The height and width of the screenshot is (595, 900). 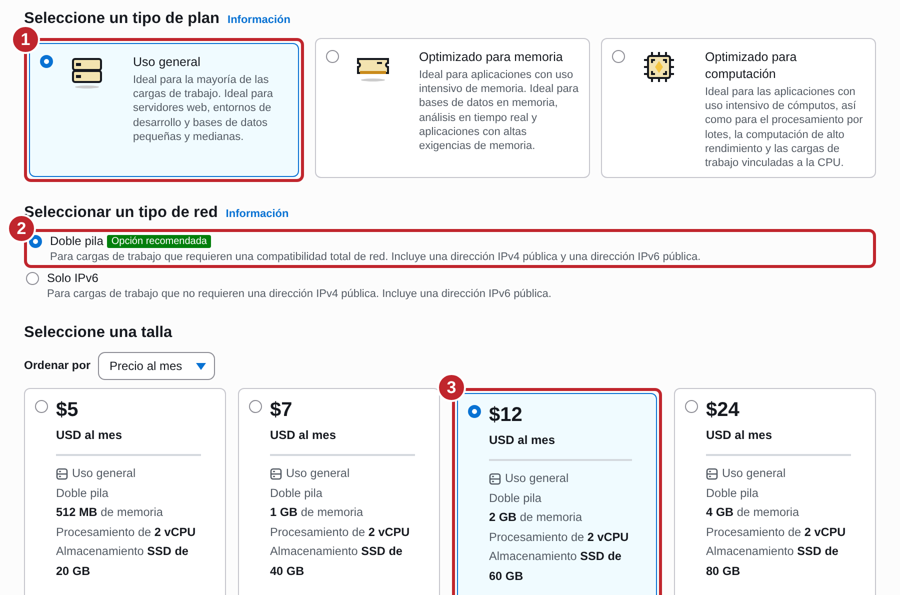 What do you see at coordinates (159, 241) in the screenshot?
I see `recommended-badge: Opción recomendada` at bounding box center [159, 241].